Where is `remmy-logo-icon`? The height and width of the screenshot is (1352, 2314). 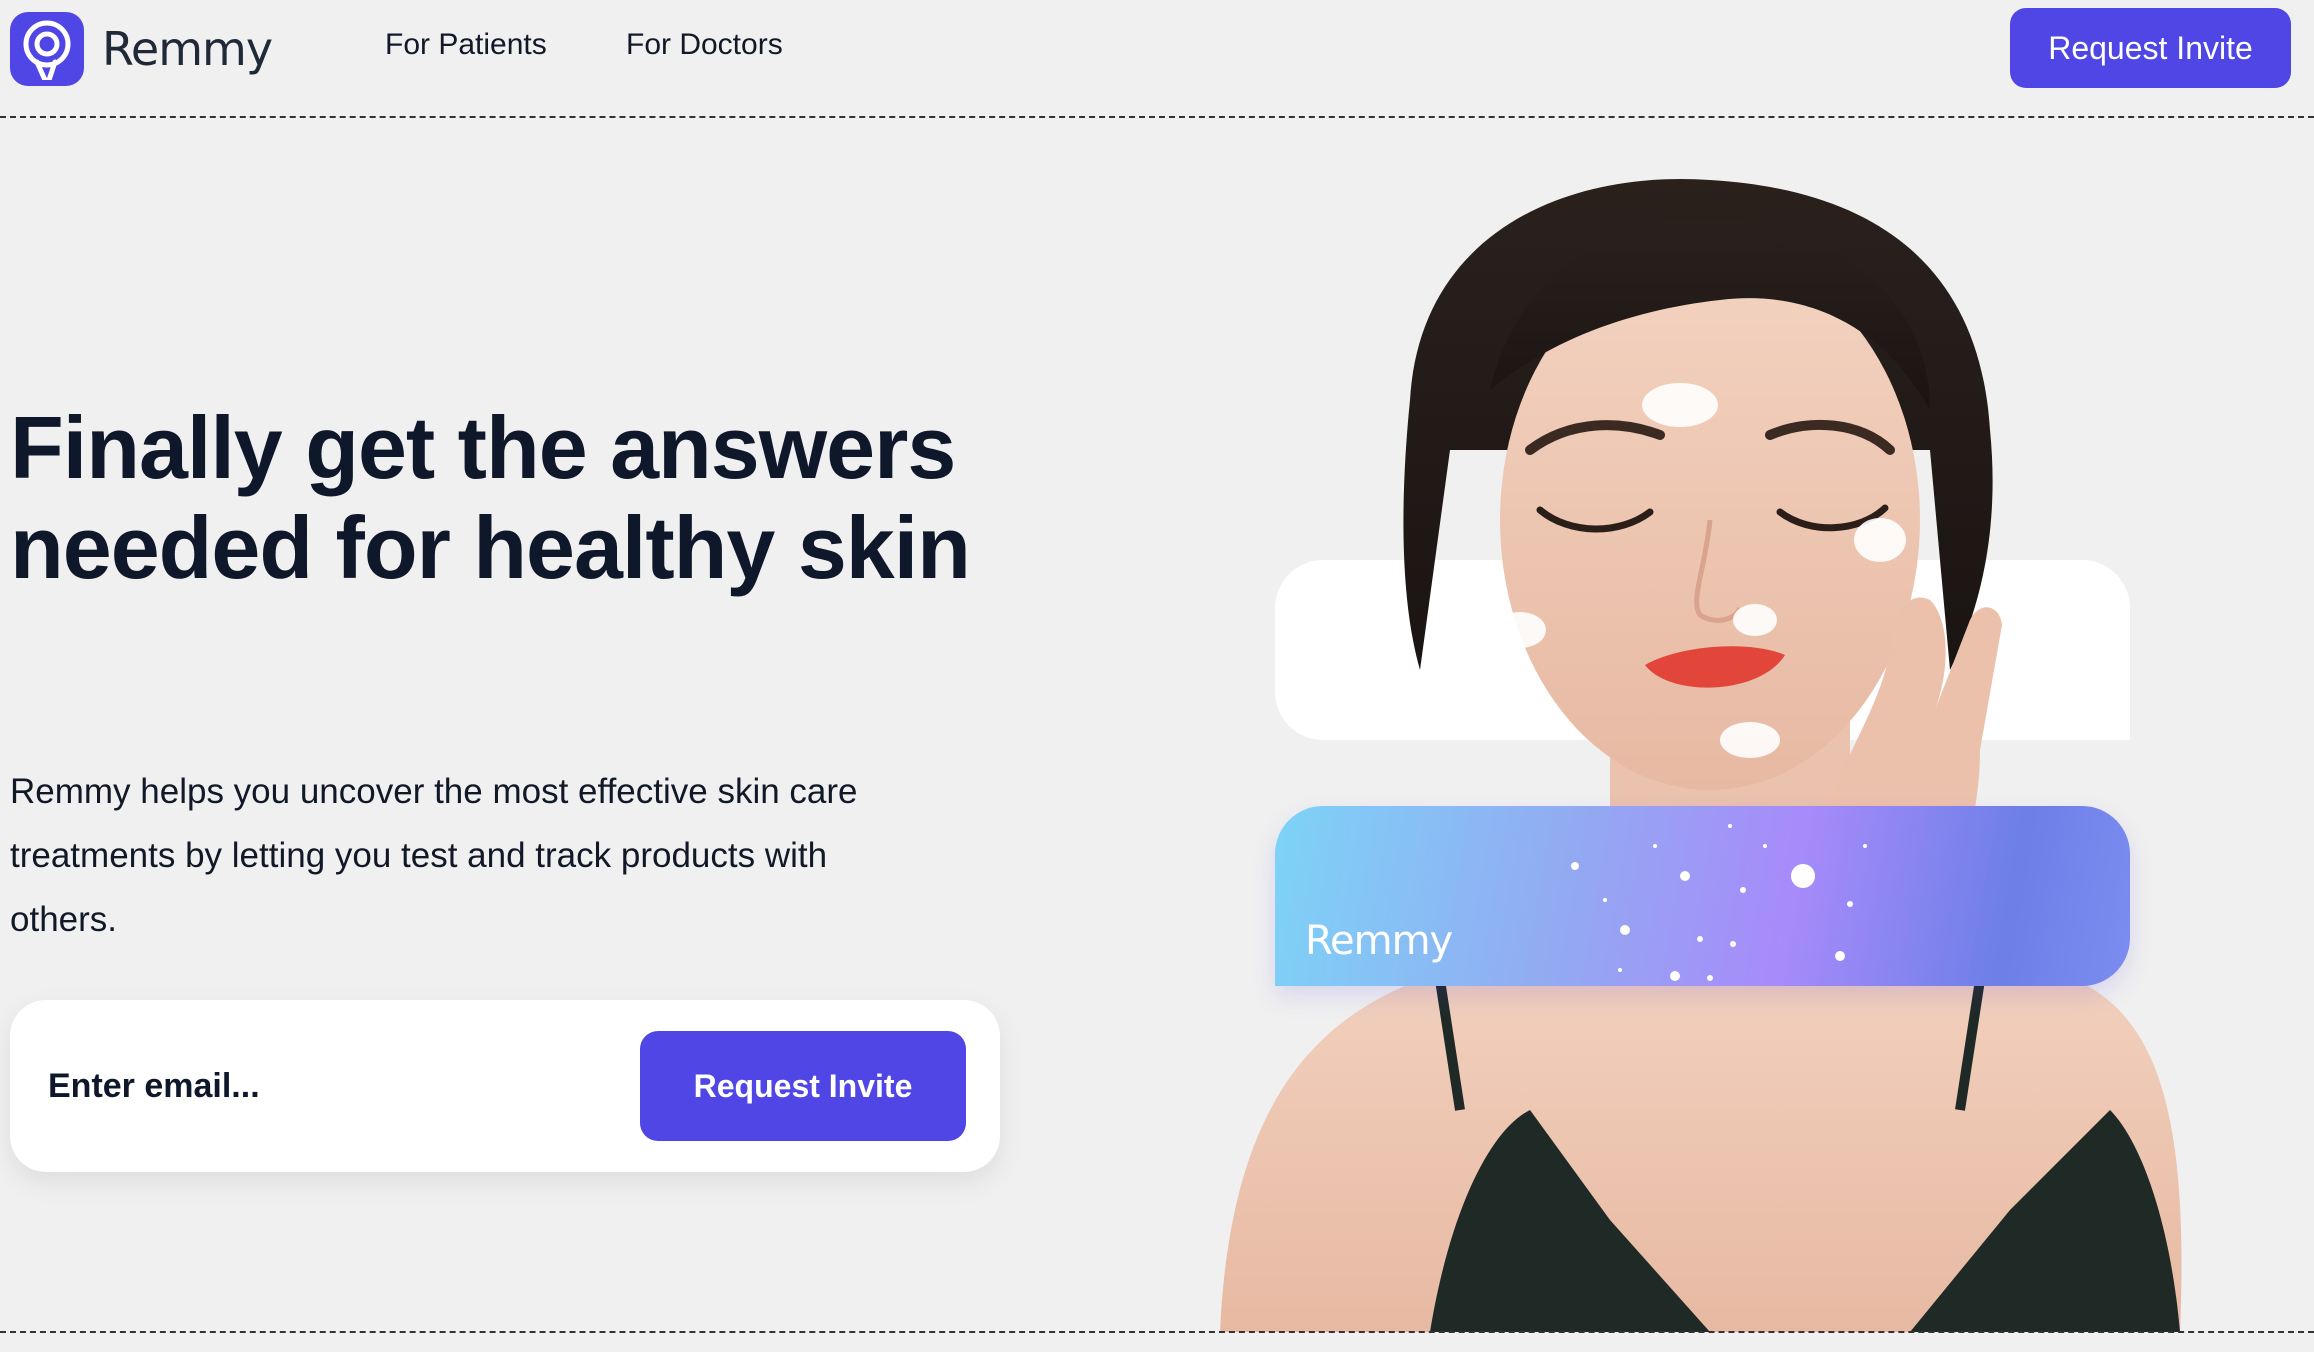 remmy-logo-icon is located at coordinates (47, 49).